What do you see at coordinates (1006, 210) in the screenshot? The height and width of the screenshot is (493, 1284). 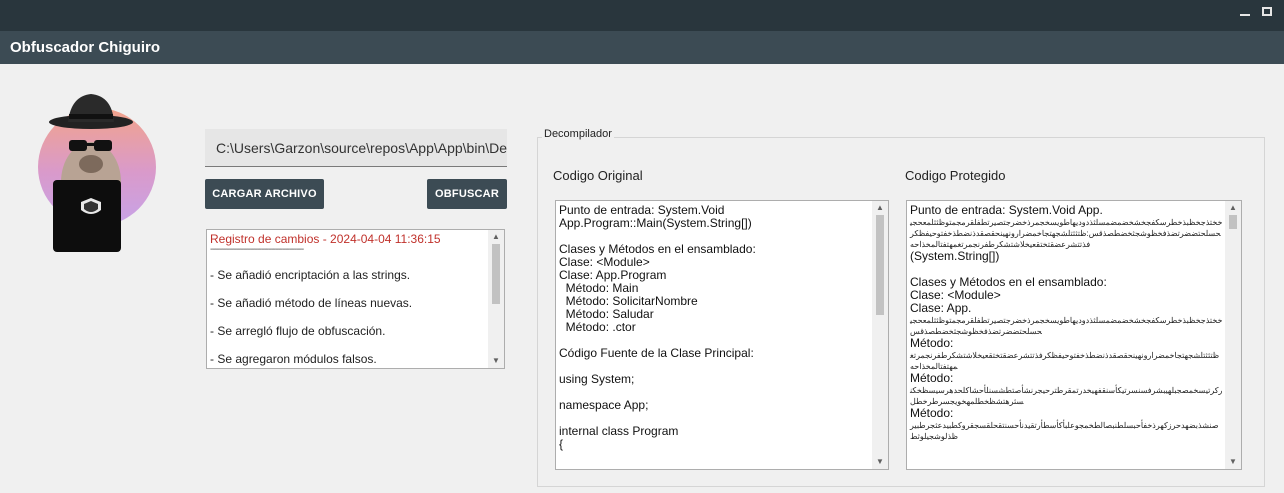 I see `protected-entry-label: Punto de entrada: System.Void App.` at bounding box center [1006, 210].